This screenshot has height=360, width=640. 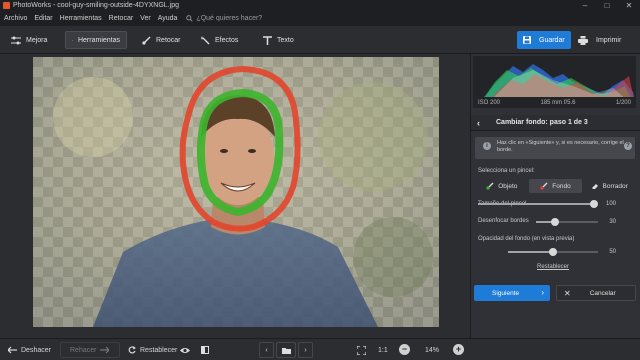 I want to click on maximize-icon: □, so click(x=607, y=5).